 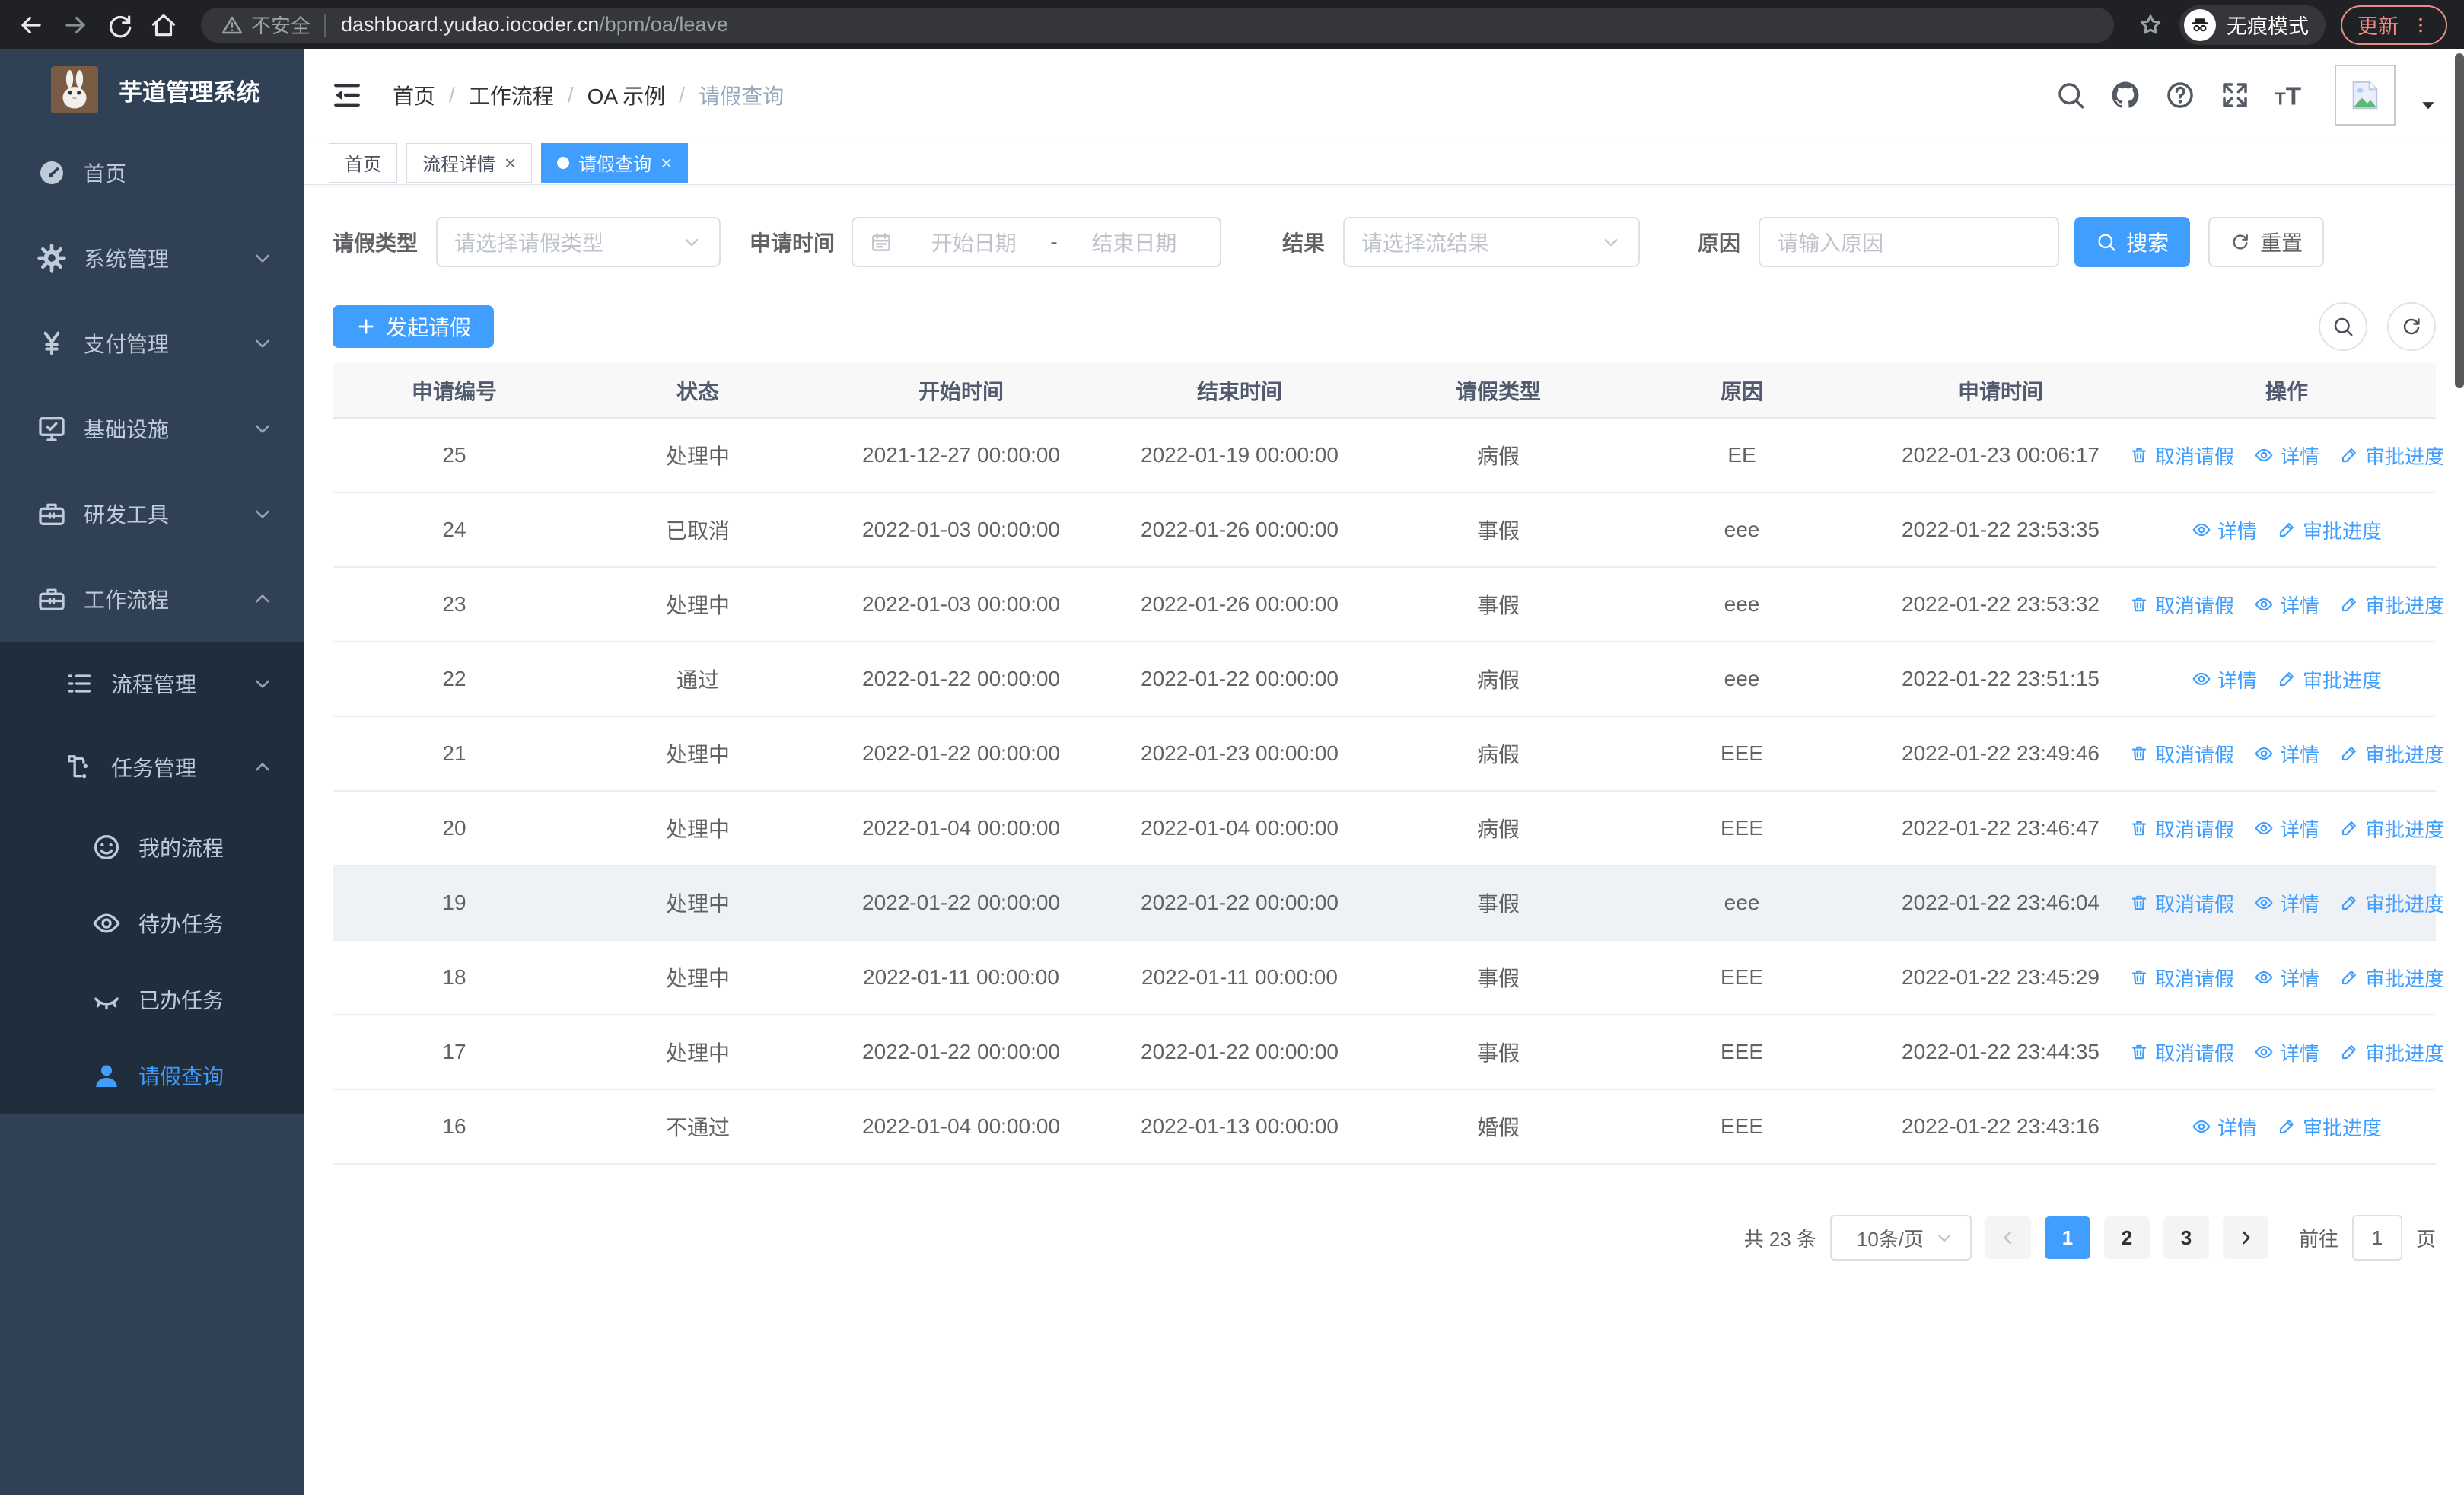 I want to click on sidebar-item-label: 请假查询, so click(x=181, y=1077).